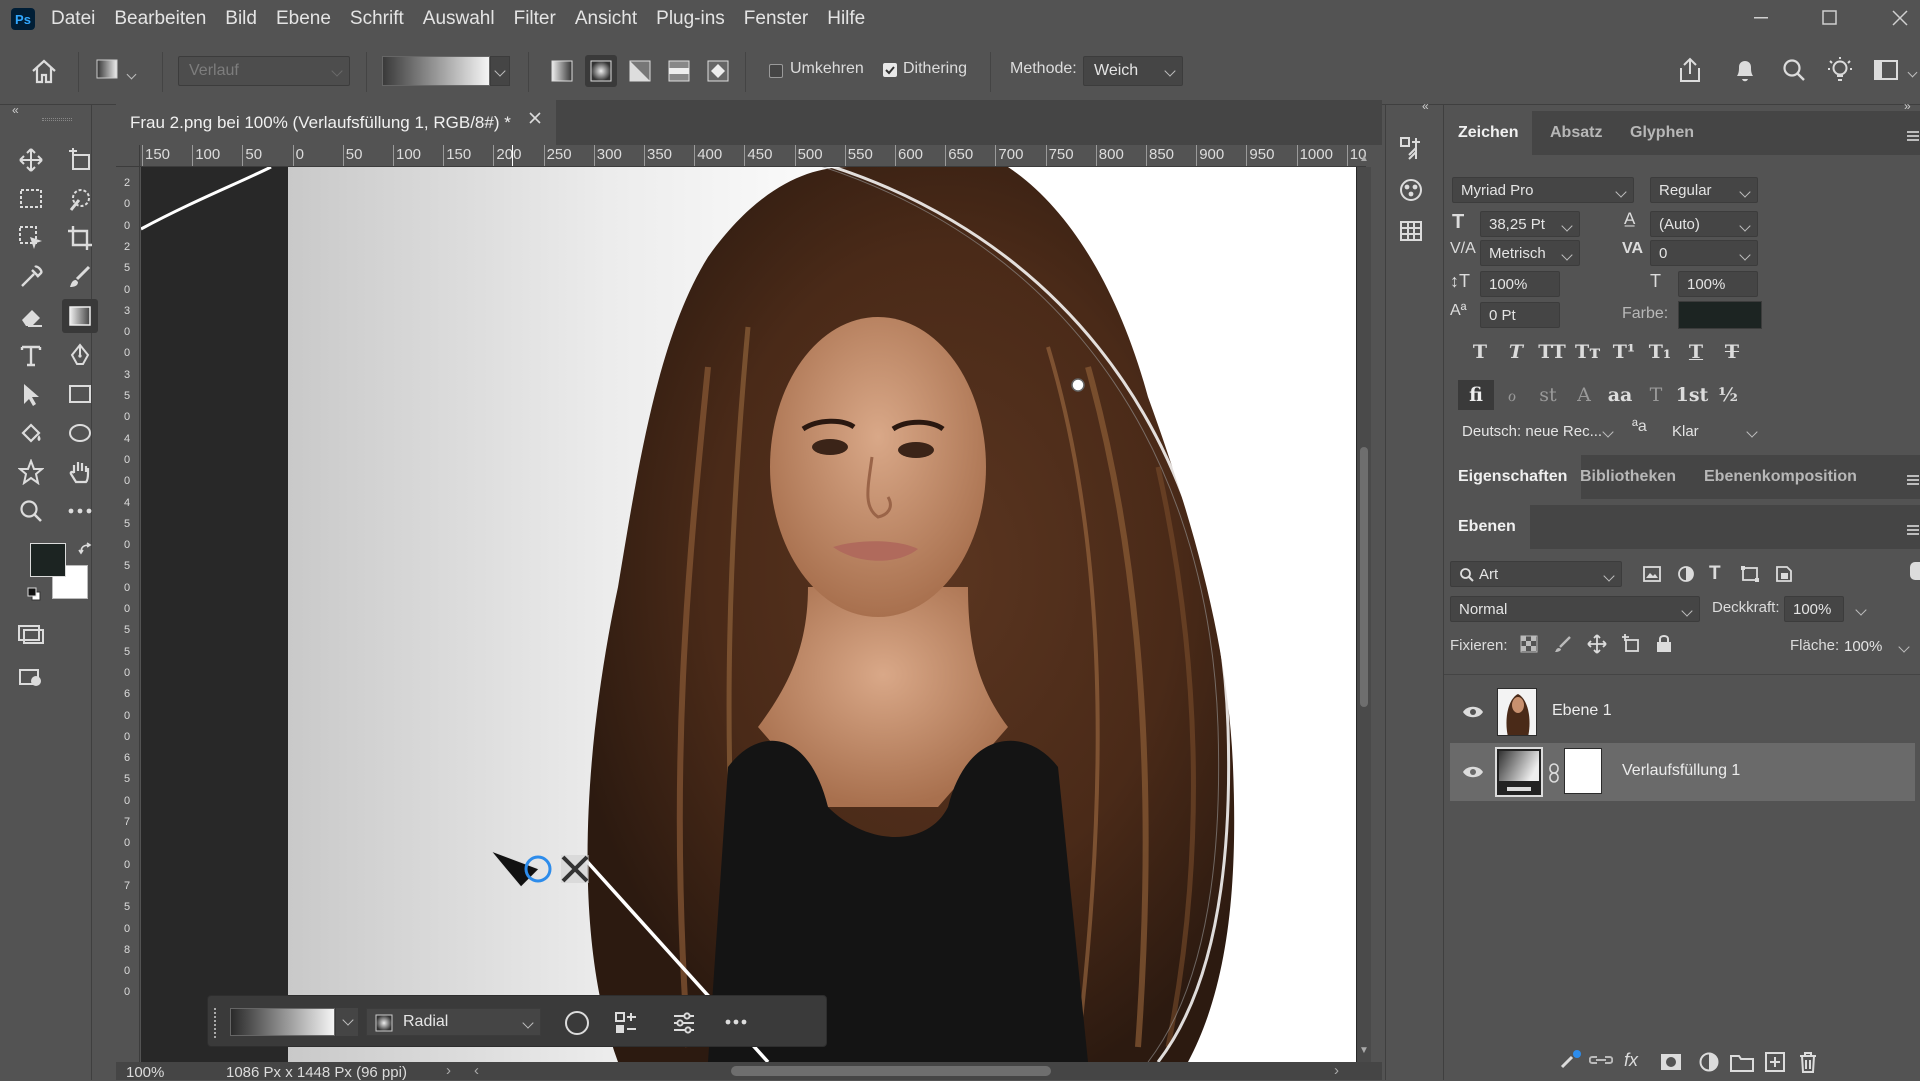  I want to click on more-options-icon, so click(736, 1022).